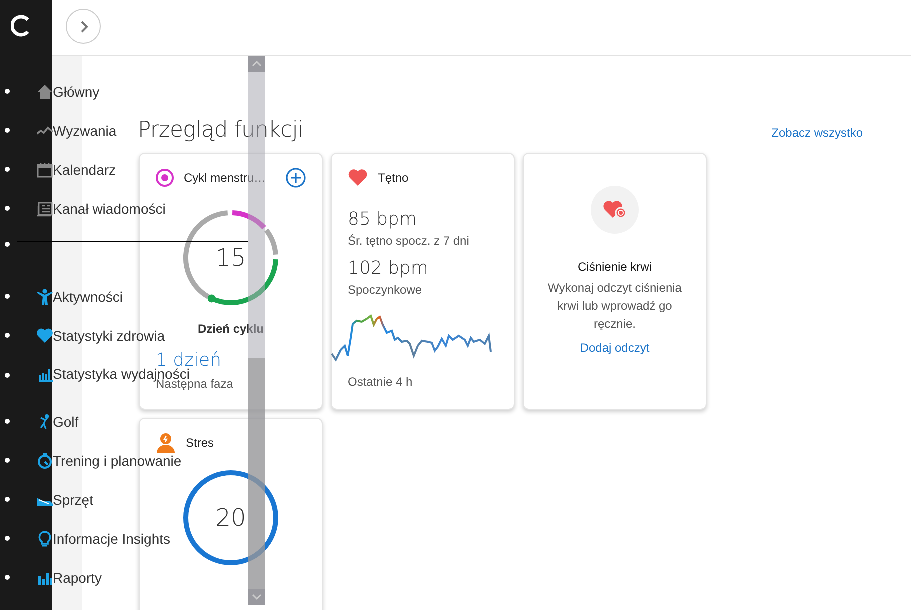 Image resolution: width=911 pixels, height=610 pixels. Describe the element at coordinates (66, 422) in the screenshot. I see `nav-link: Golf` at that location.